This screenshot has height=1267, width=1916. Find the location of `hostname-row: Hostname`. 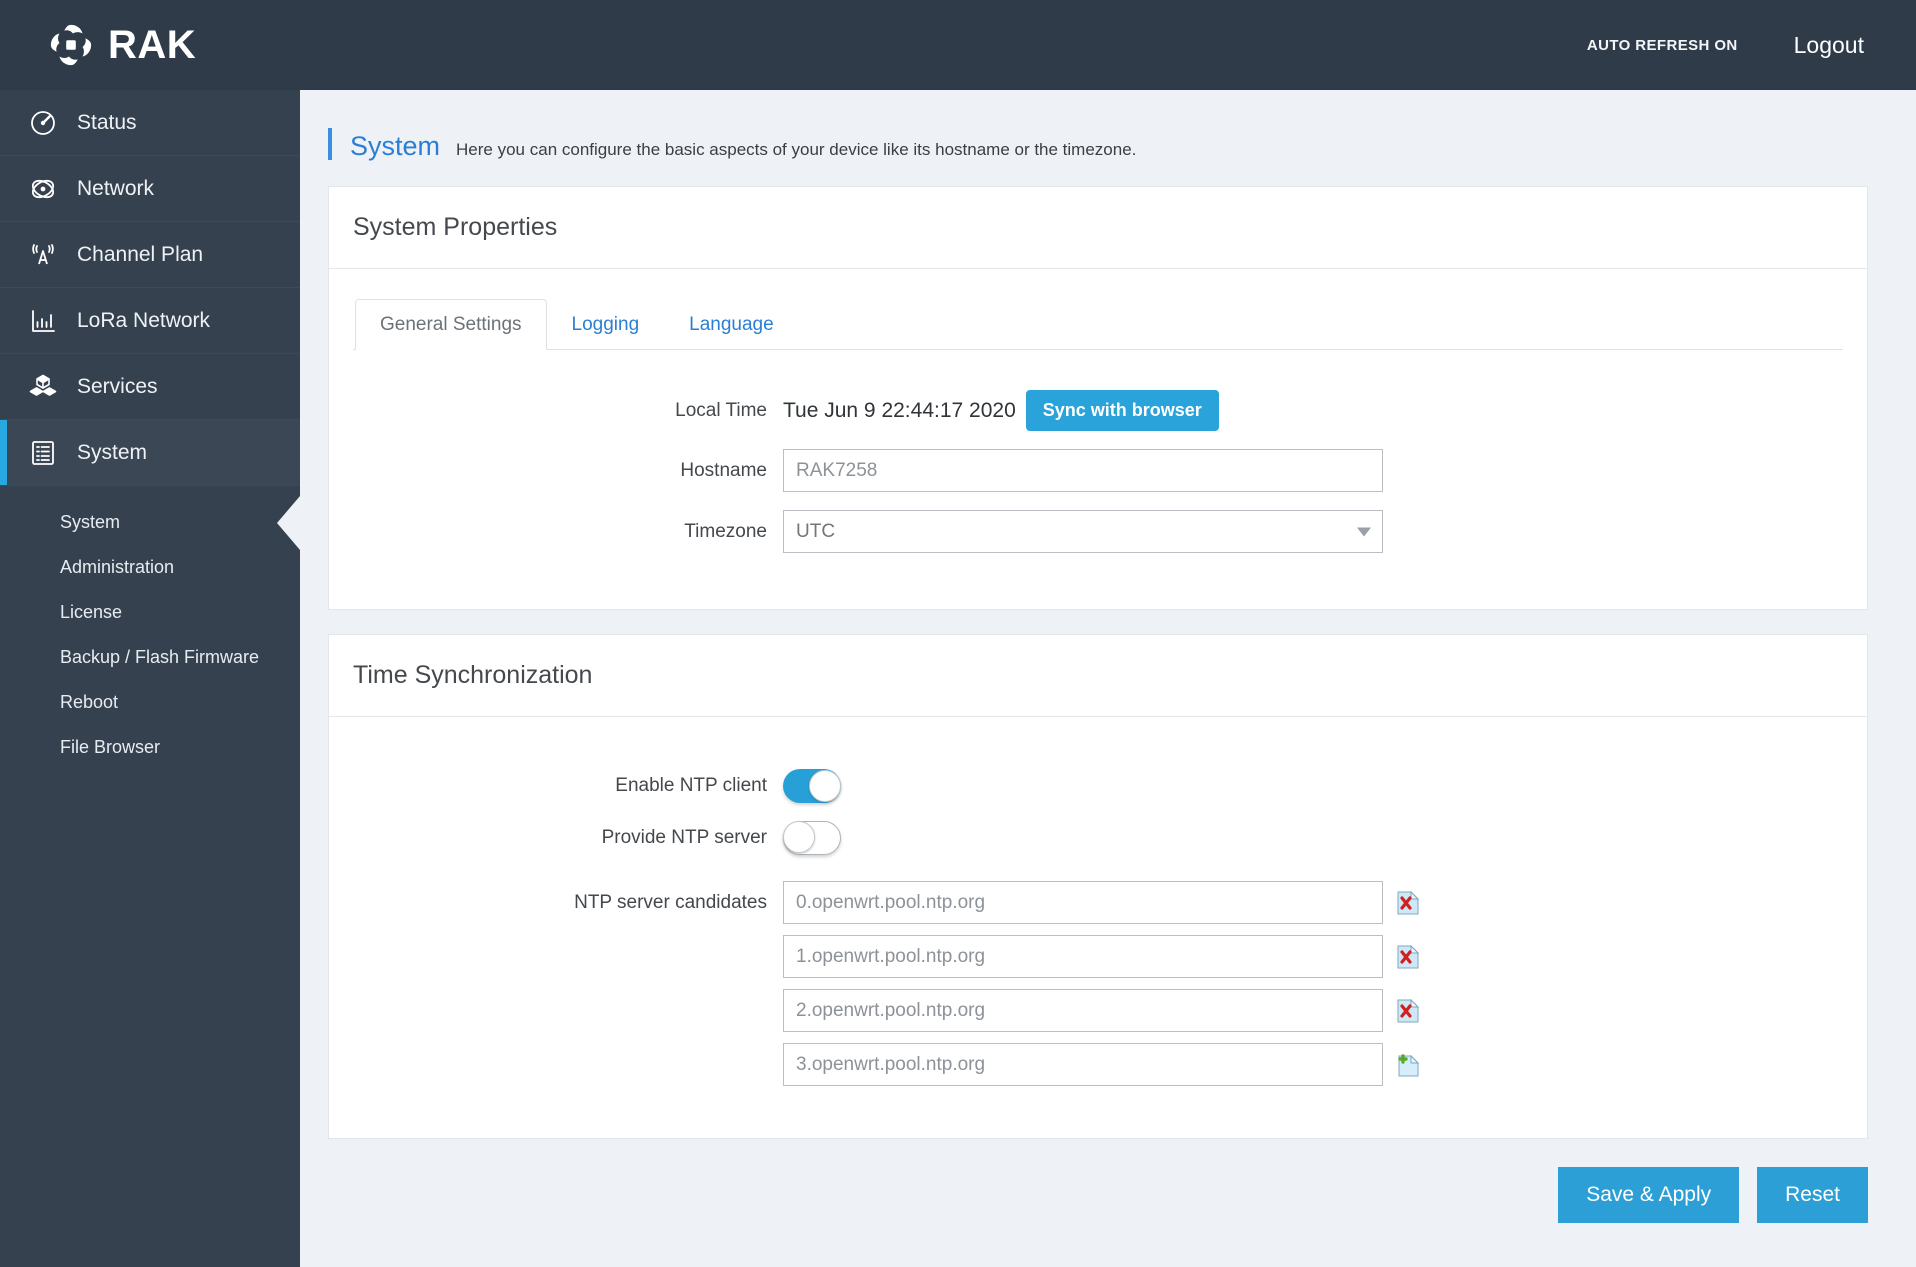

hostname-row: Hostname is located at coordinates (1098, 470).